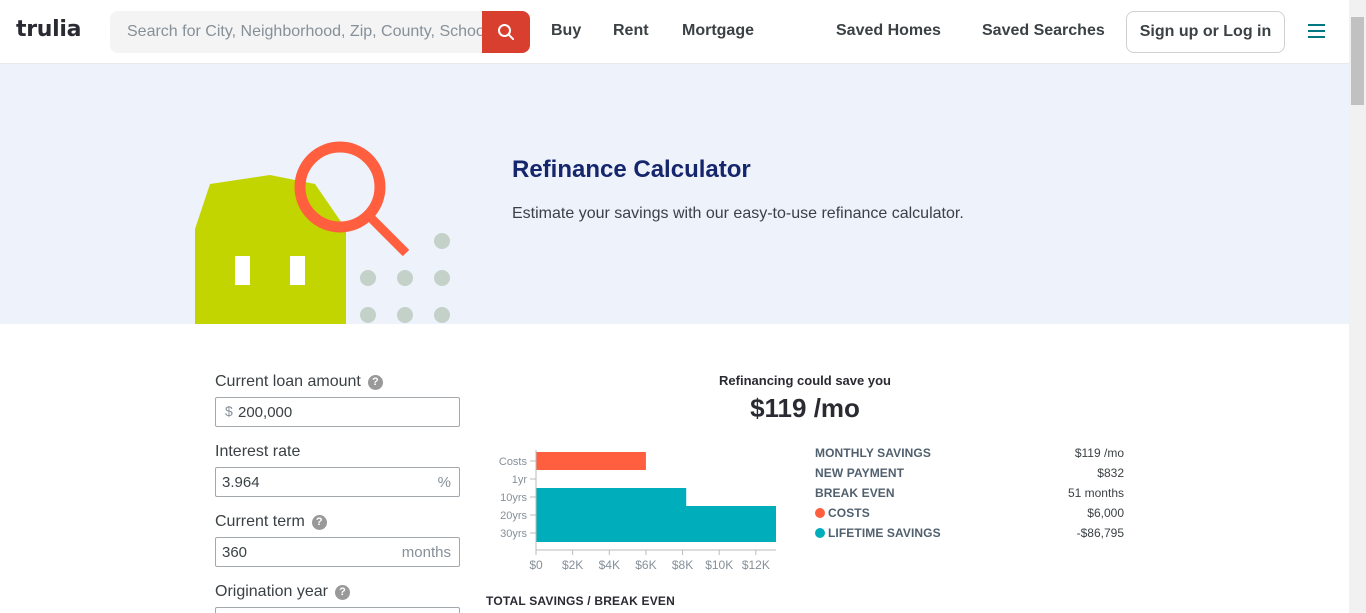 Image resolution: width=1366 pixels, height=613 pixels. I want to click on x-tick-label: $2K, so click(572, 565).